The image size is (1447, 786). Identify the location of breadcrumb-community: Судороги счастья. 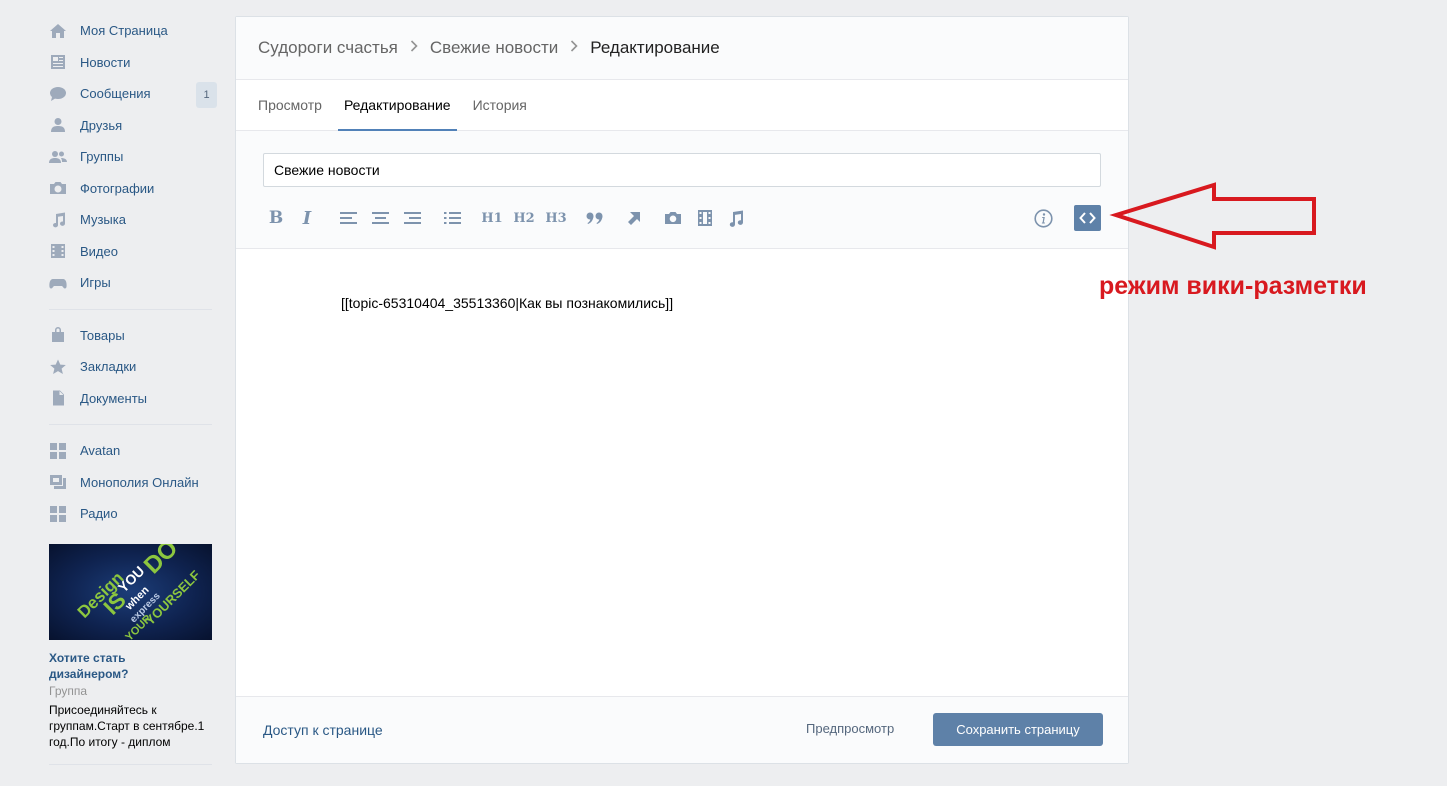
(328, 48).